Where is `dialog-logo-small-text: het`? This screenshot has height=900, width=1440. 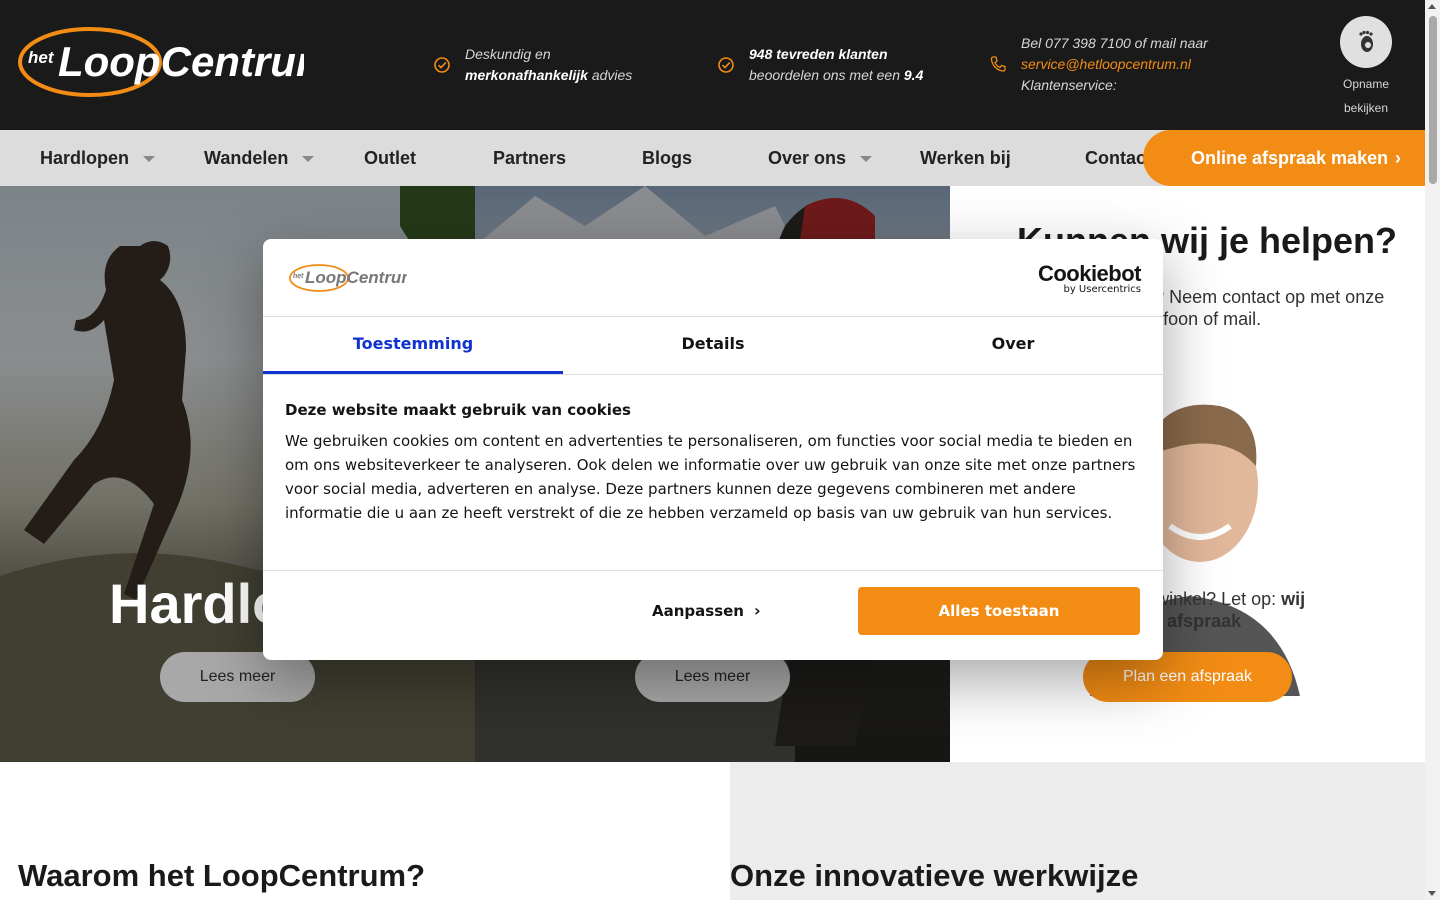
dialog-logo-small-text: het is located at coordinates (298, 276).